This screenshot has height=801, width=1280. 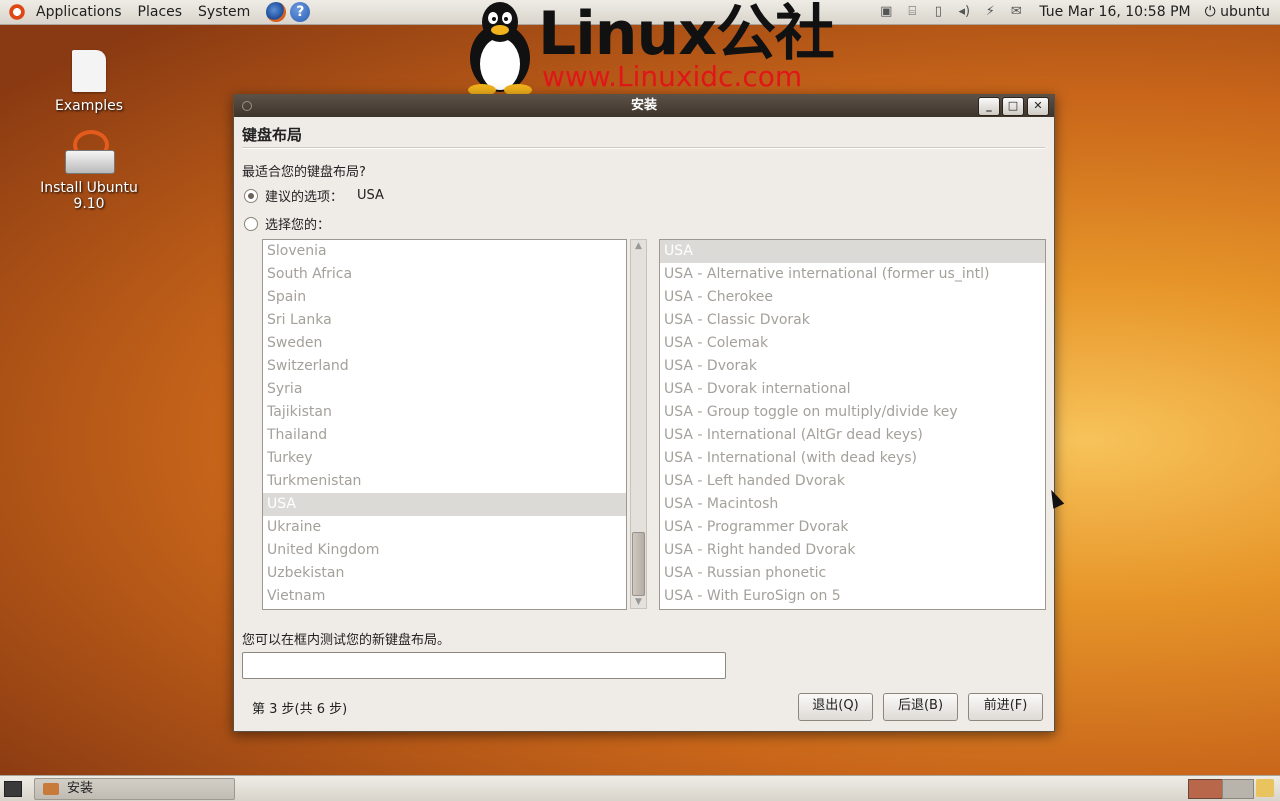 What do you see at coordinates (444, 573) in the screenshot?
I see `country-list-item: Uzbekistan` at bounding box center [444, 573].